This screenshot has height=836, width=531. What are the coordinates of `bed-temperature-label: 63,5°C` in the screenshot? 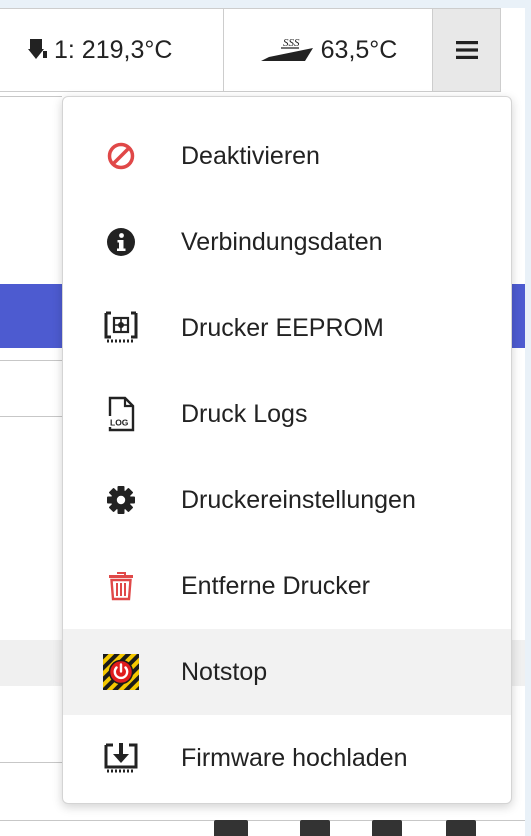 It's located at (359, 49).